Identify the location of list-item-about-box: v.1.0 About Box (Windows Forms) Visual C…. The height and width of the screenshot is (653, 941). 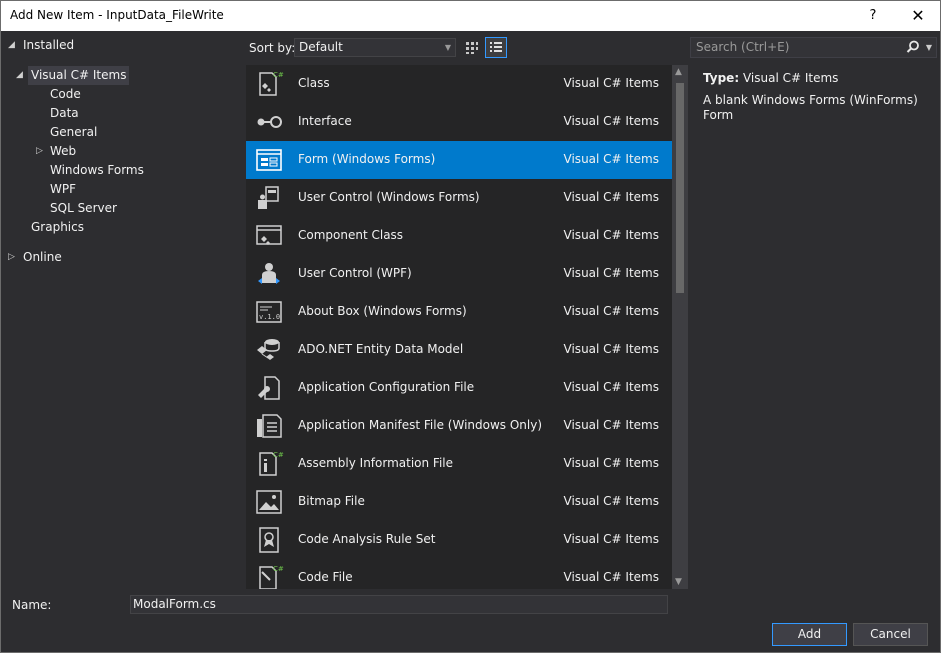
(459, 312).